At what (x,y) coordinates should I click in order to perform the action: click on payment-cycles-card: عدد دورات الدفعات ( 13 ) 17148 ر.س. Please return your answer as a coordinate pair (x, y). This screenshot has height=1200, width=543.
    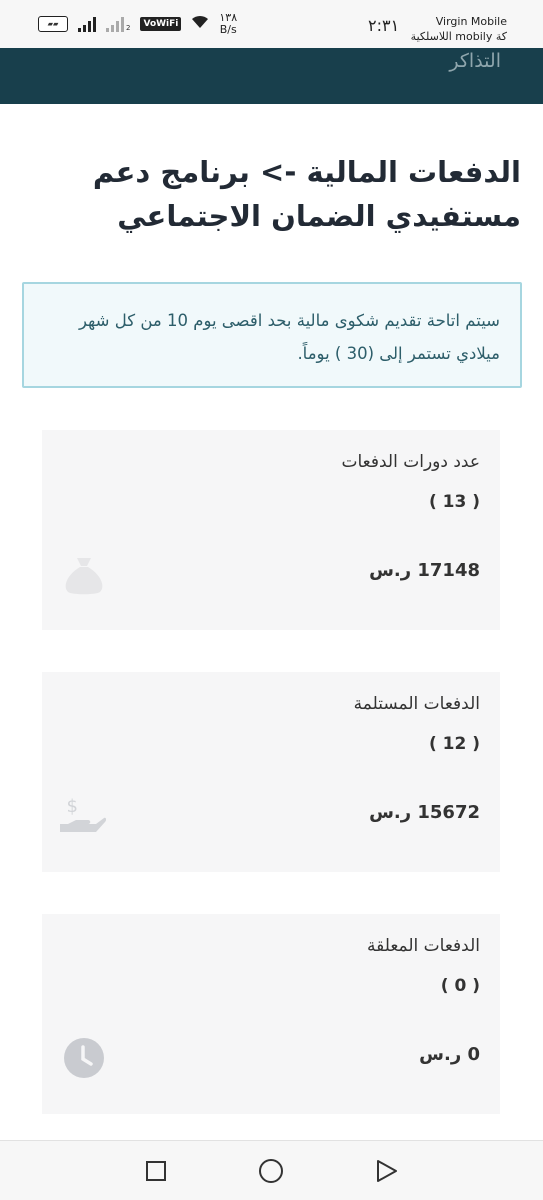
    Looking at the image, I should click on (271, 530).